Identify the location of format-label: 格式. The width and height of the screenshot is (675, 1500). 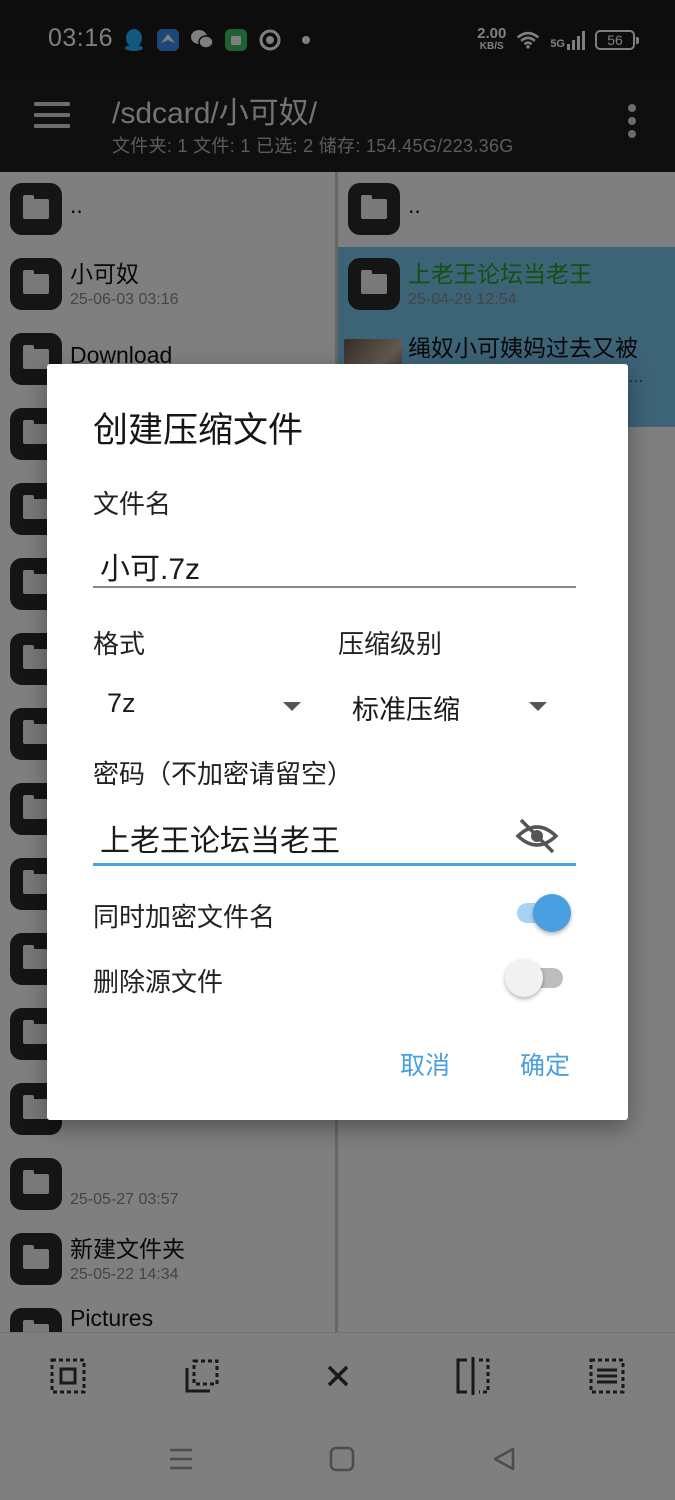
(119, 644).